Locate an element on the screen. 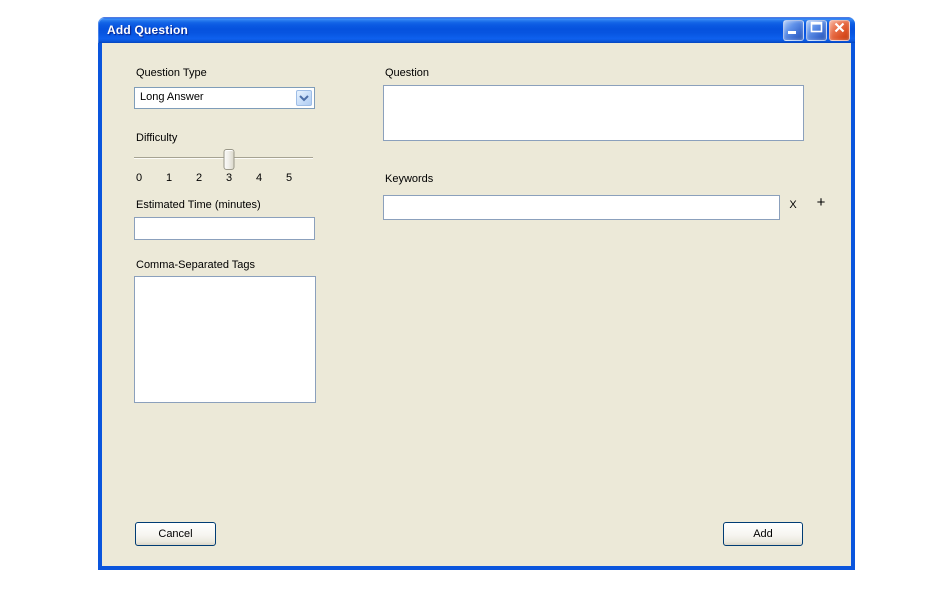 This screenshot has height=589, width=935. tick-label-3: 3 is located at coordinates (229, 178).